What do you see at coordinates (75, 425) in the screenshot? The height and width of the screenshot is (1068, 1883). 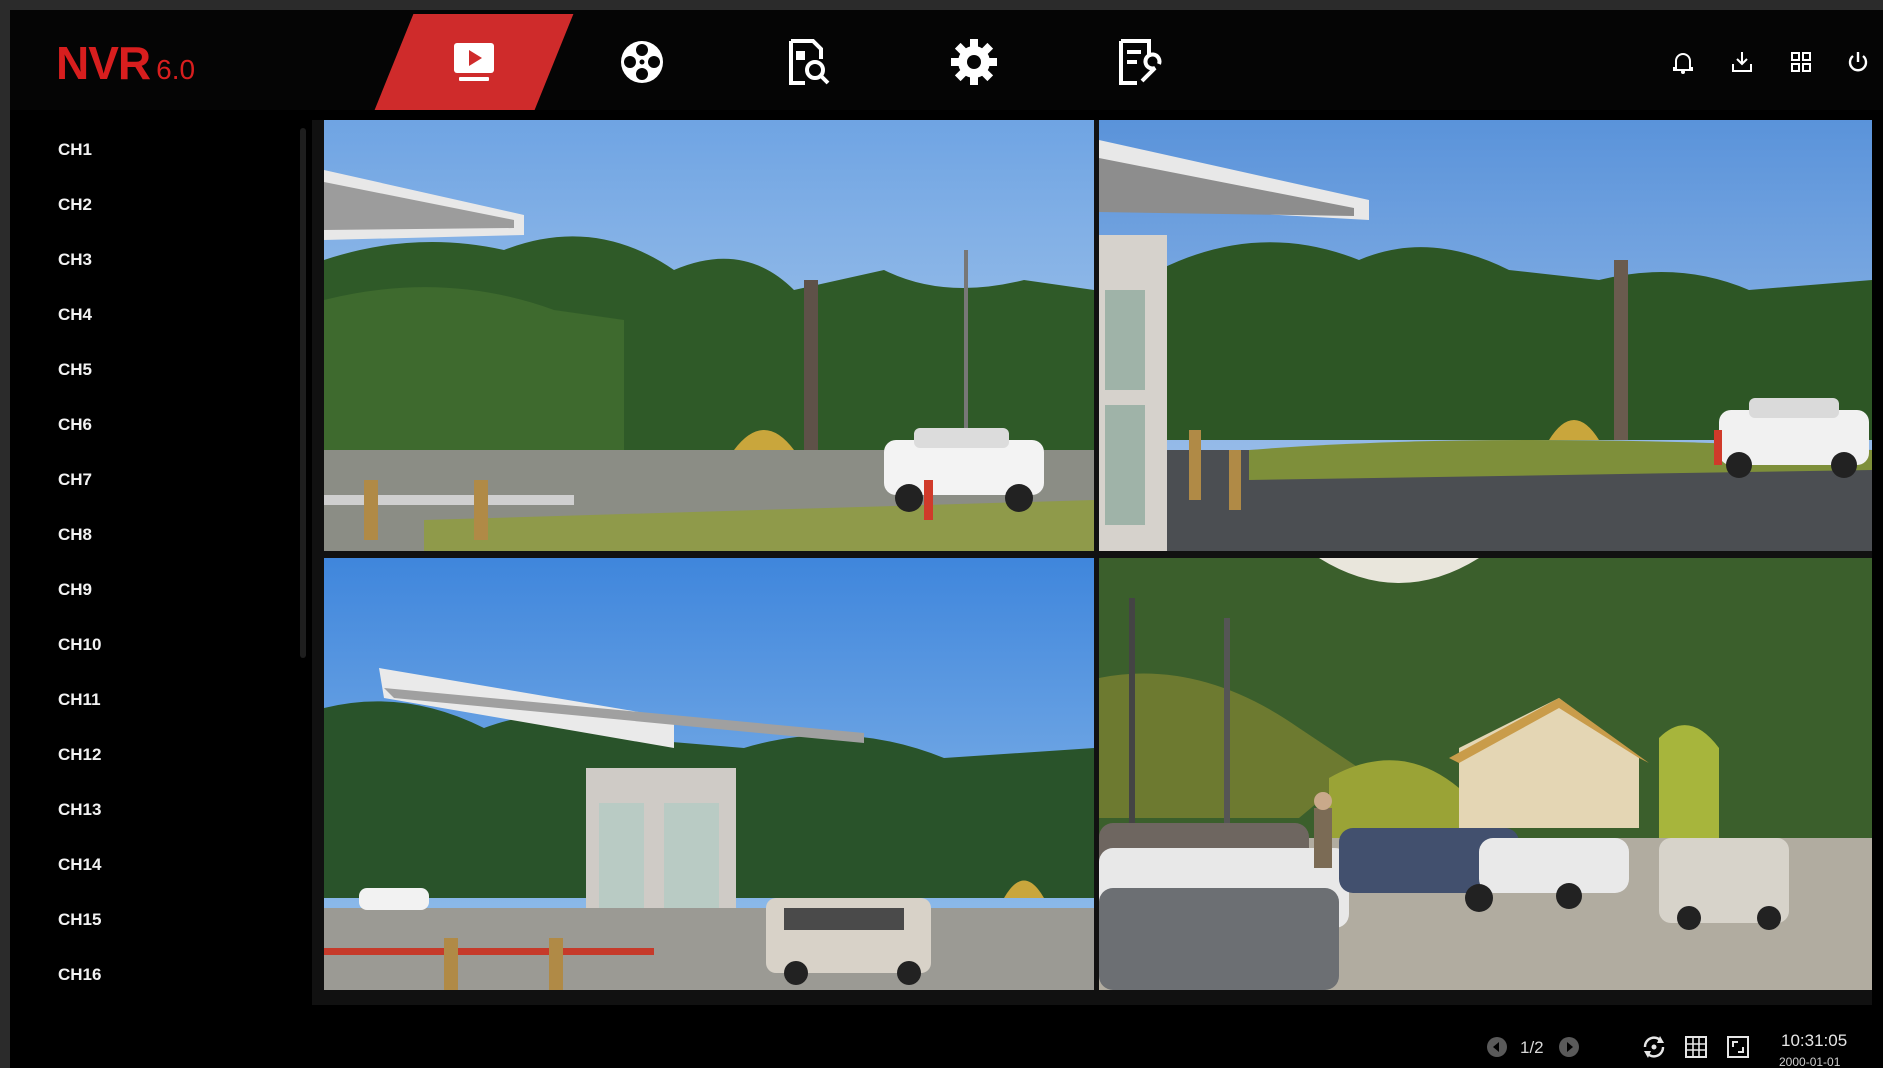 I see `sidebar-item-ch6: CH6` at bounding box center [75, 425].